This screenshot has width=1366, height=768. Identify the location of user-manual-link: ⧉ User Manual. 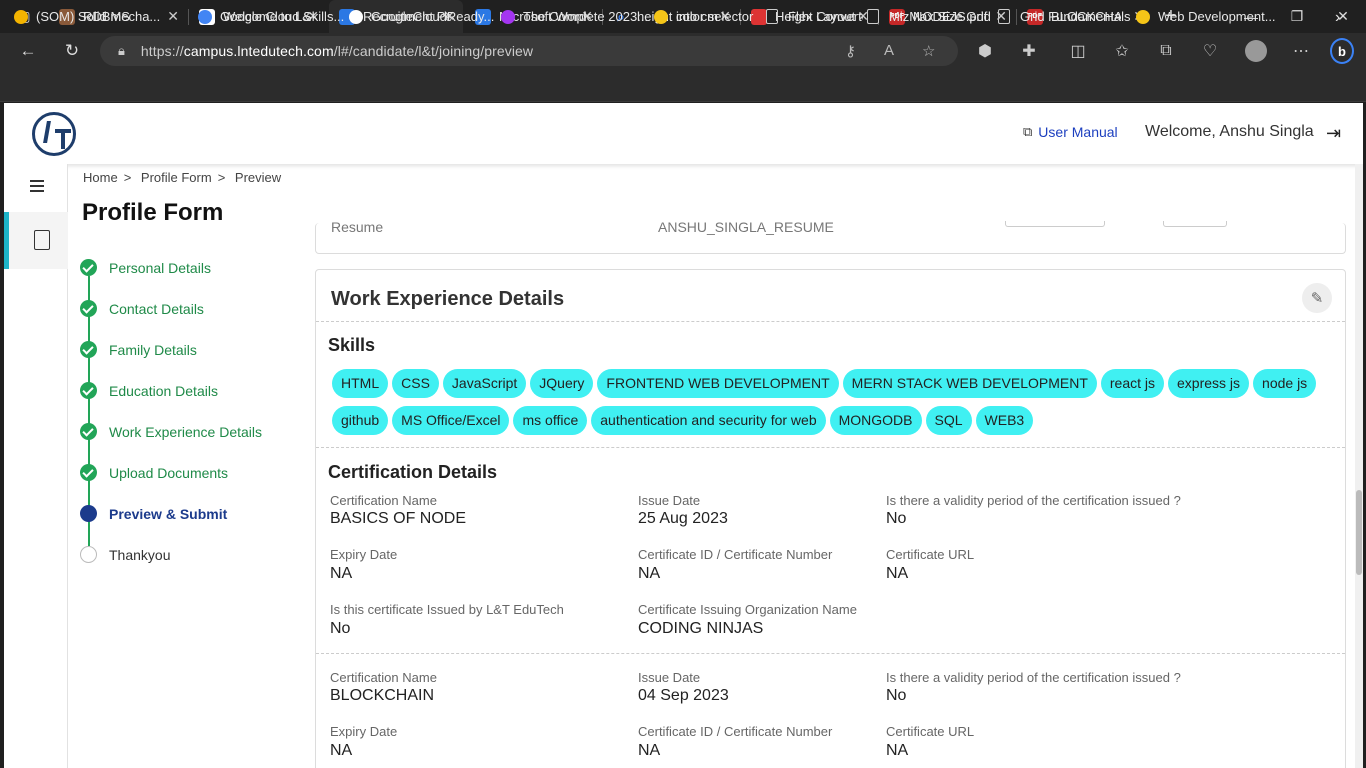
(1070, 132).